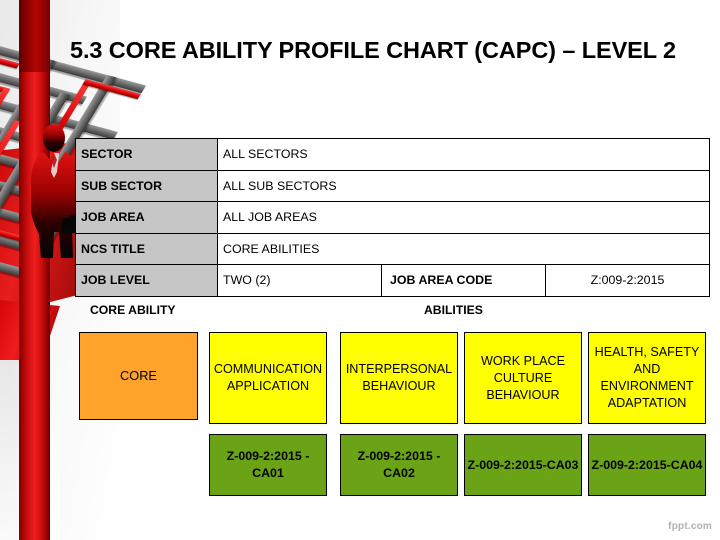 The width and height of the screenshot is (720, 540). What do you see at coordinates (146, 280) in the screenshot?
I see `row-label-job-level: JOB LEVEL` at bounding box center [146, 280].